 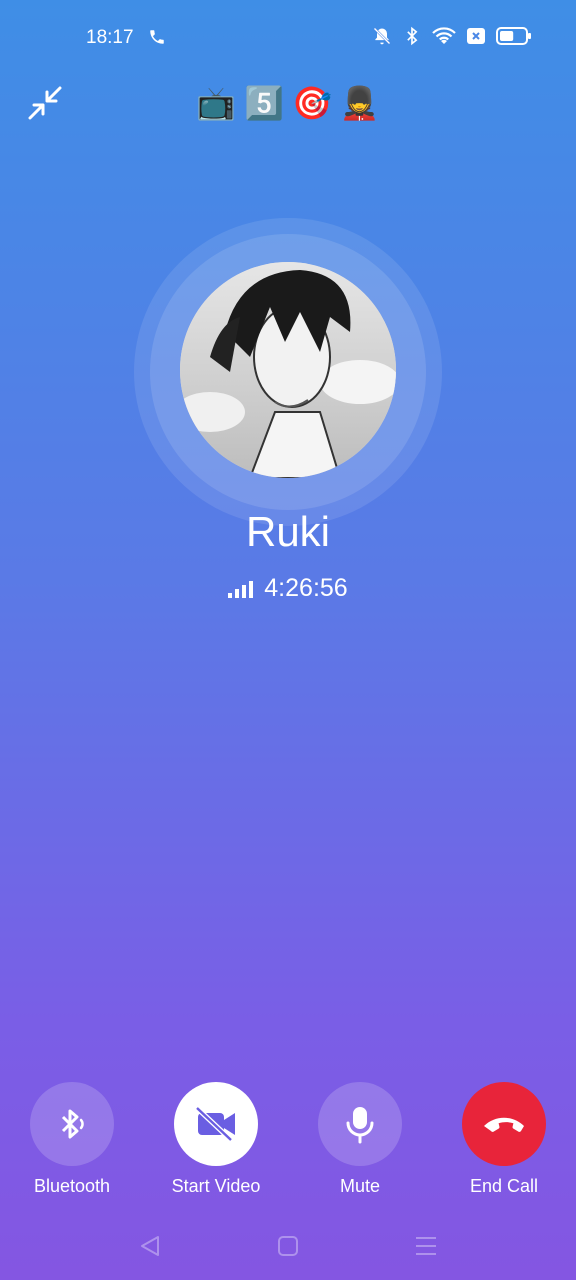 I want to click on recents-icon, so click(x=426, y=1246).